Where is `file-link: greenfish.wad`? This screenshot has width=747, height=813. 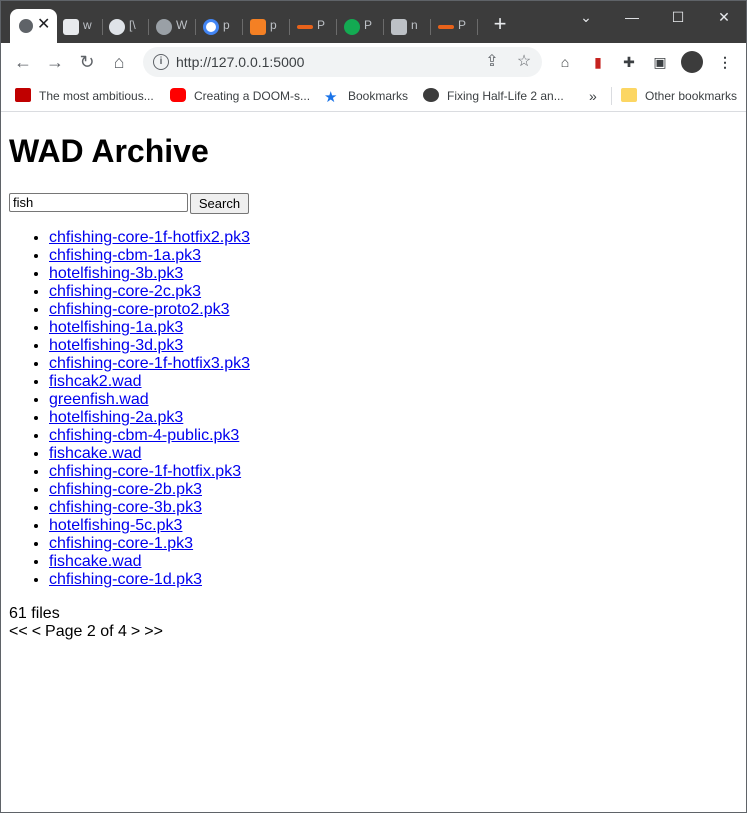 file-link: greenfish.wad is located at coordinates (99, 399).